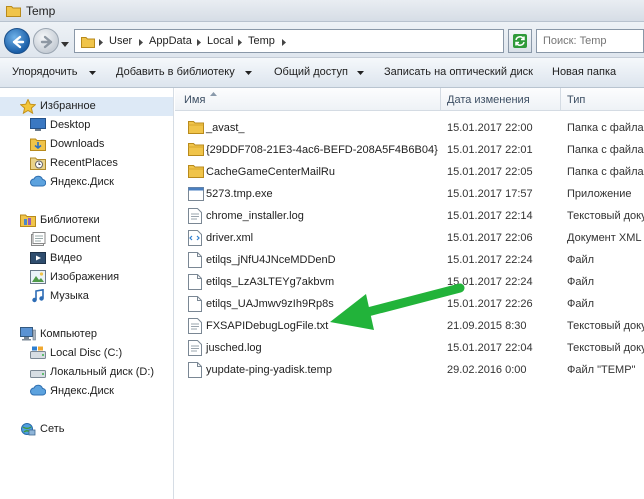 The height and width of the screenshot is (499, 644). Describe the element at coordinates (487, 370) in the screenshot. I see `file-date: 29.02.2016 0:00` at that location.